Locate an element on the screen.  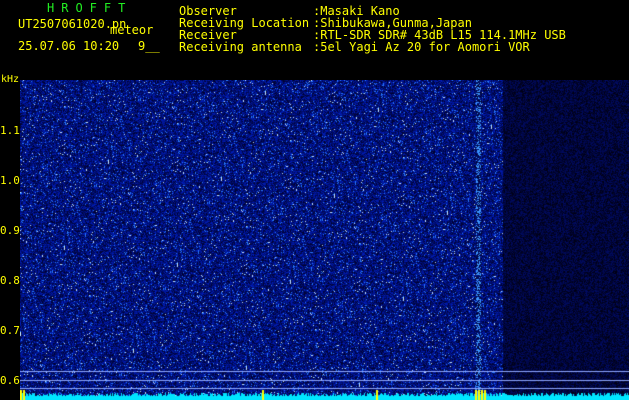
y-tick: 1.1 is located at coordinates (10, 130).